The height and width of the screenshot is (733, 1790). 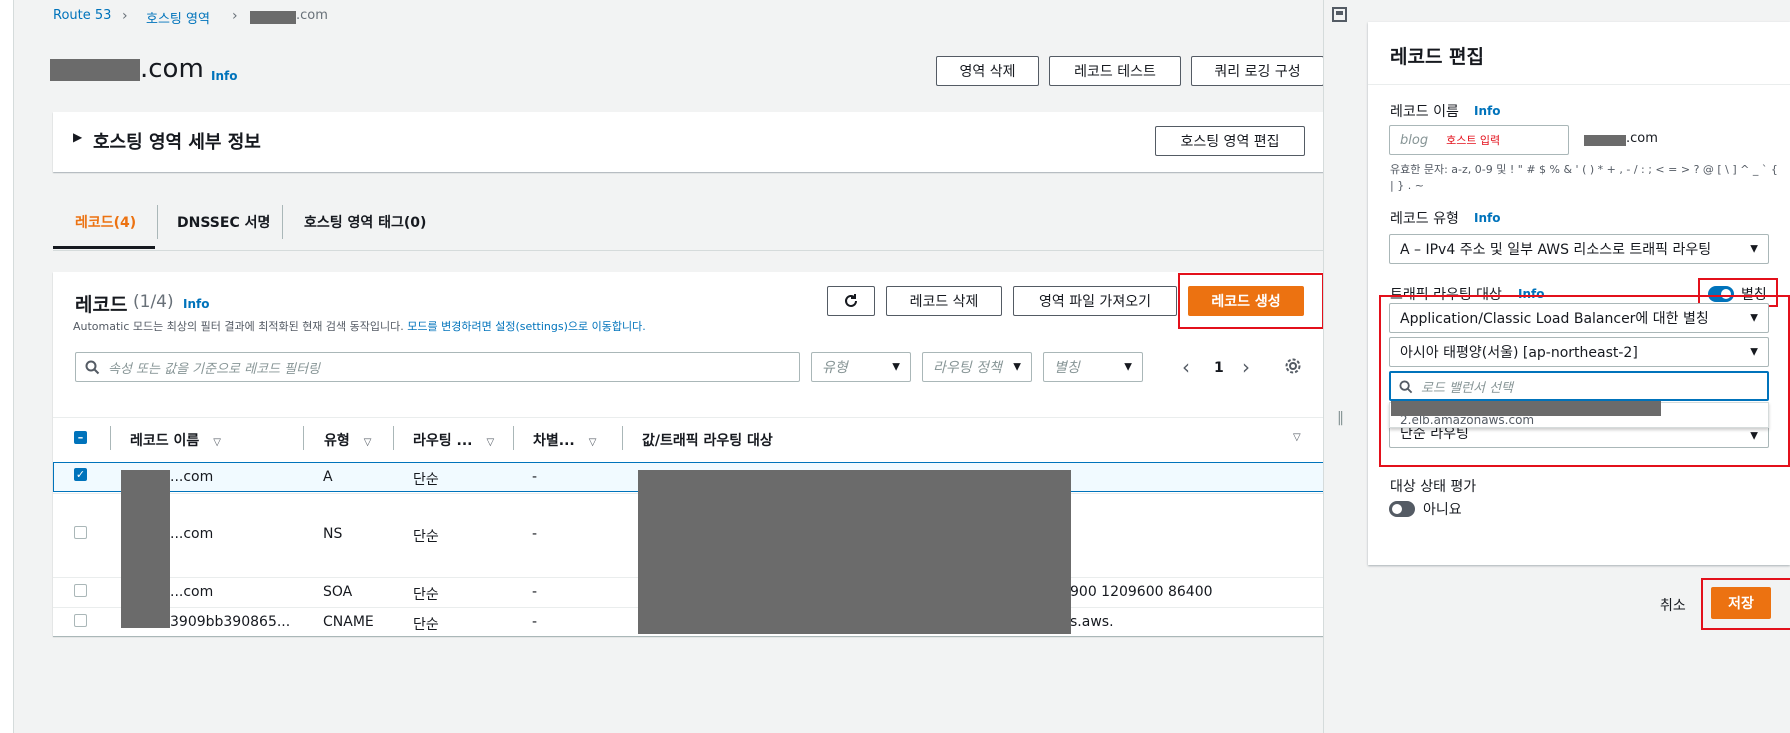 What do you see at coordinates (333, 534) in the screenshot?
I see `record-type: NS` at bounding box center [333, 534].